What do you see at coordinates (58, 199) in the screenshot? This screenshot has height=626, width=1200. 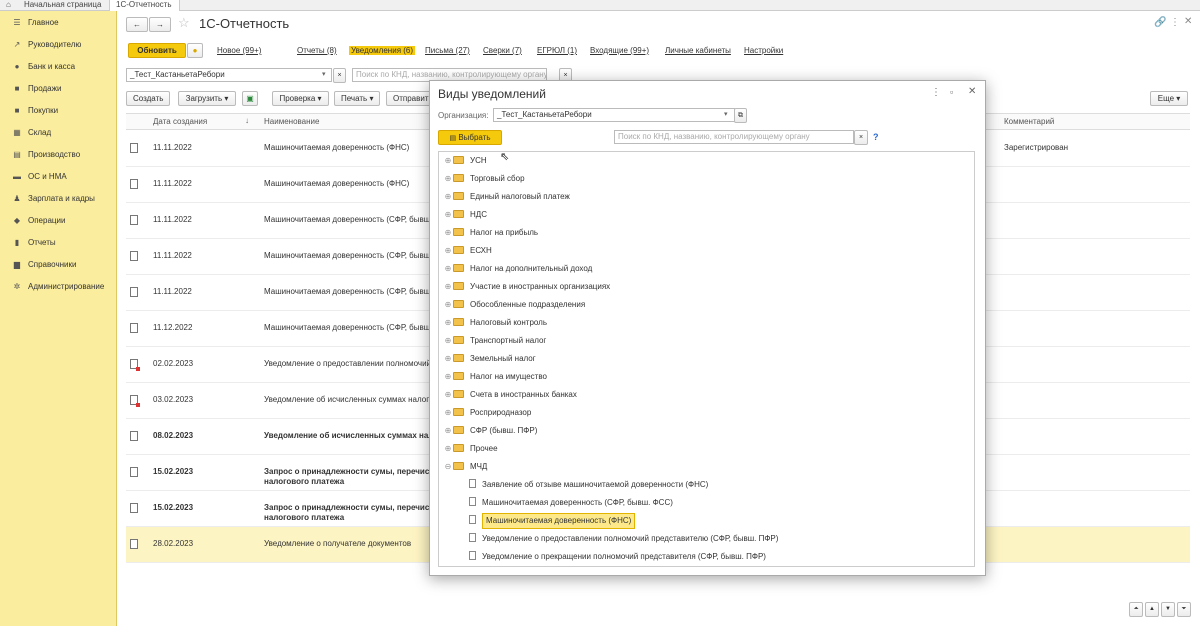 I see `sidebar-item-9: ♟ Зарплата и кадры` at bounding box center [58, 199].